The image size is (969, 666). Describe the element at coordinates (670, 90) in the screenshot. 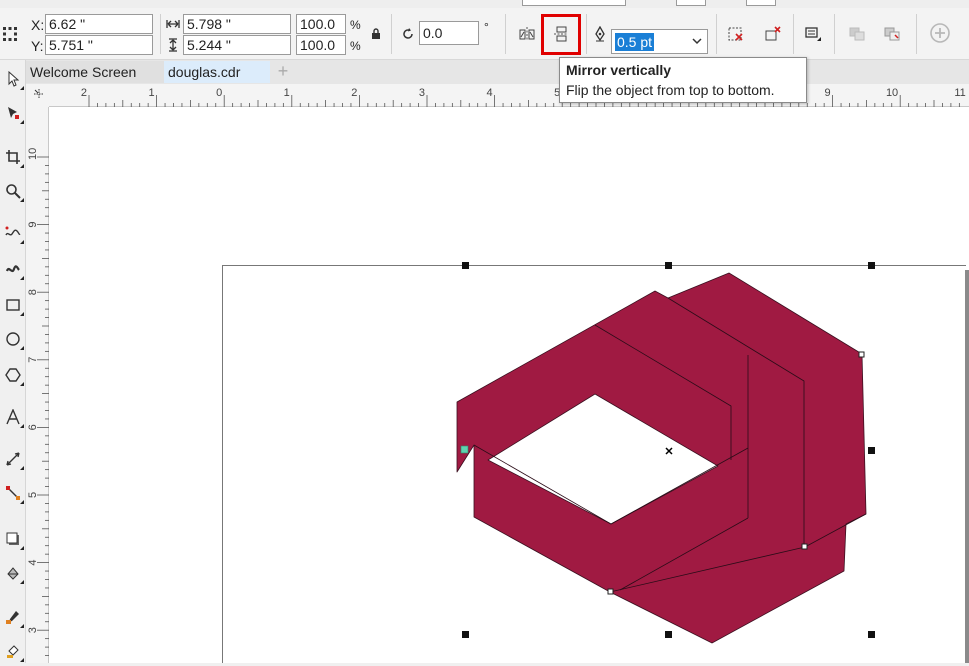

I see `tooltip-description: Flip the object from top to bottom.` at that location.